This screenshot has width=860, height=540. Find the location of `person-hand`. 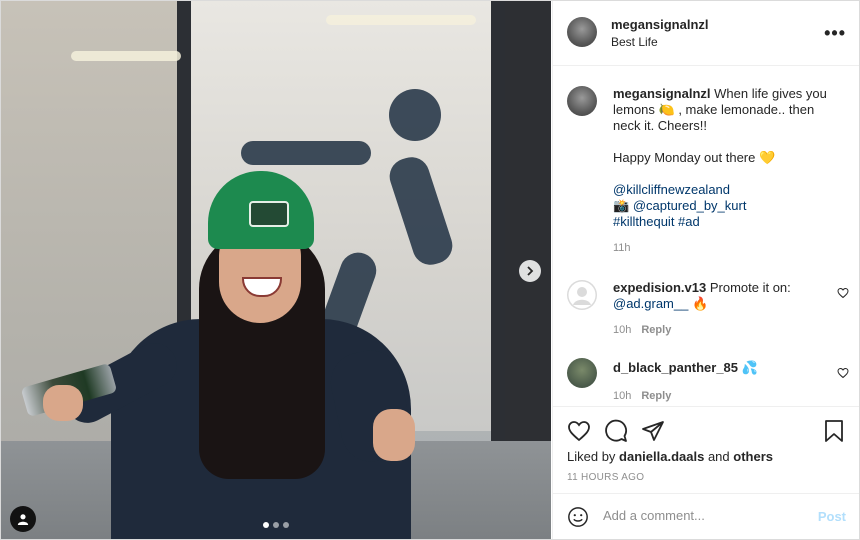

person-hand is located at coordinates (63, 403).